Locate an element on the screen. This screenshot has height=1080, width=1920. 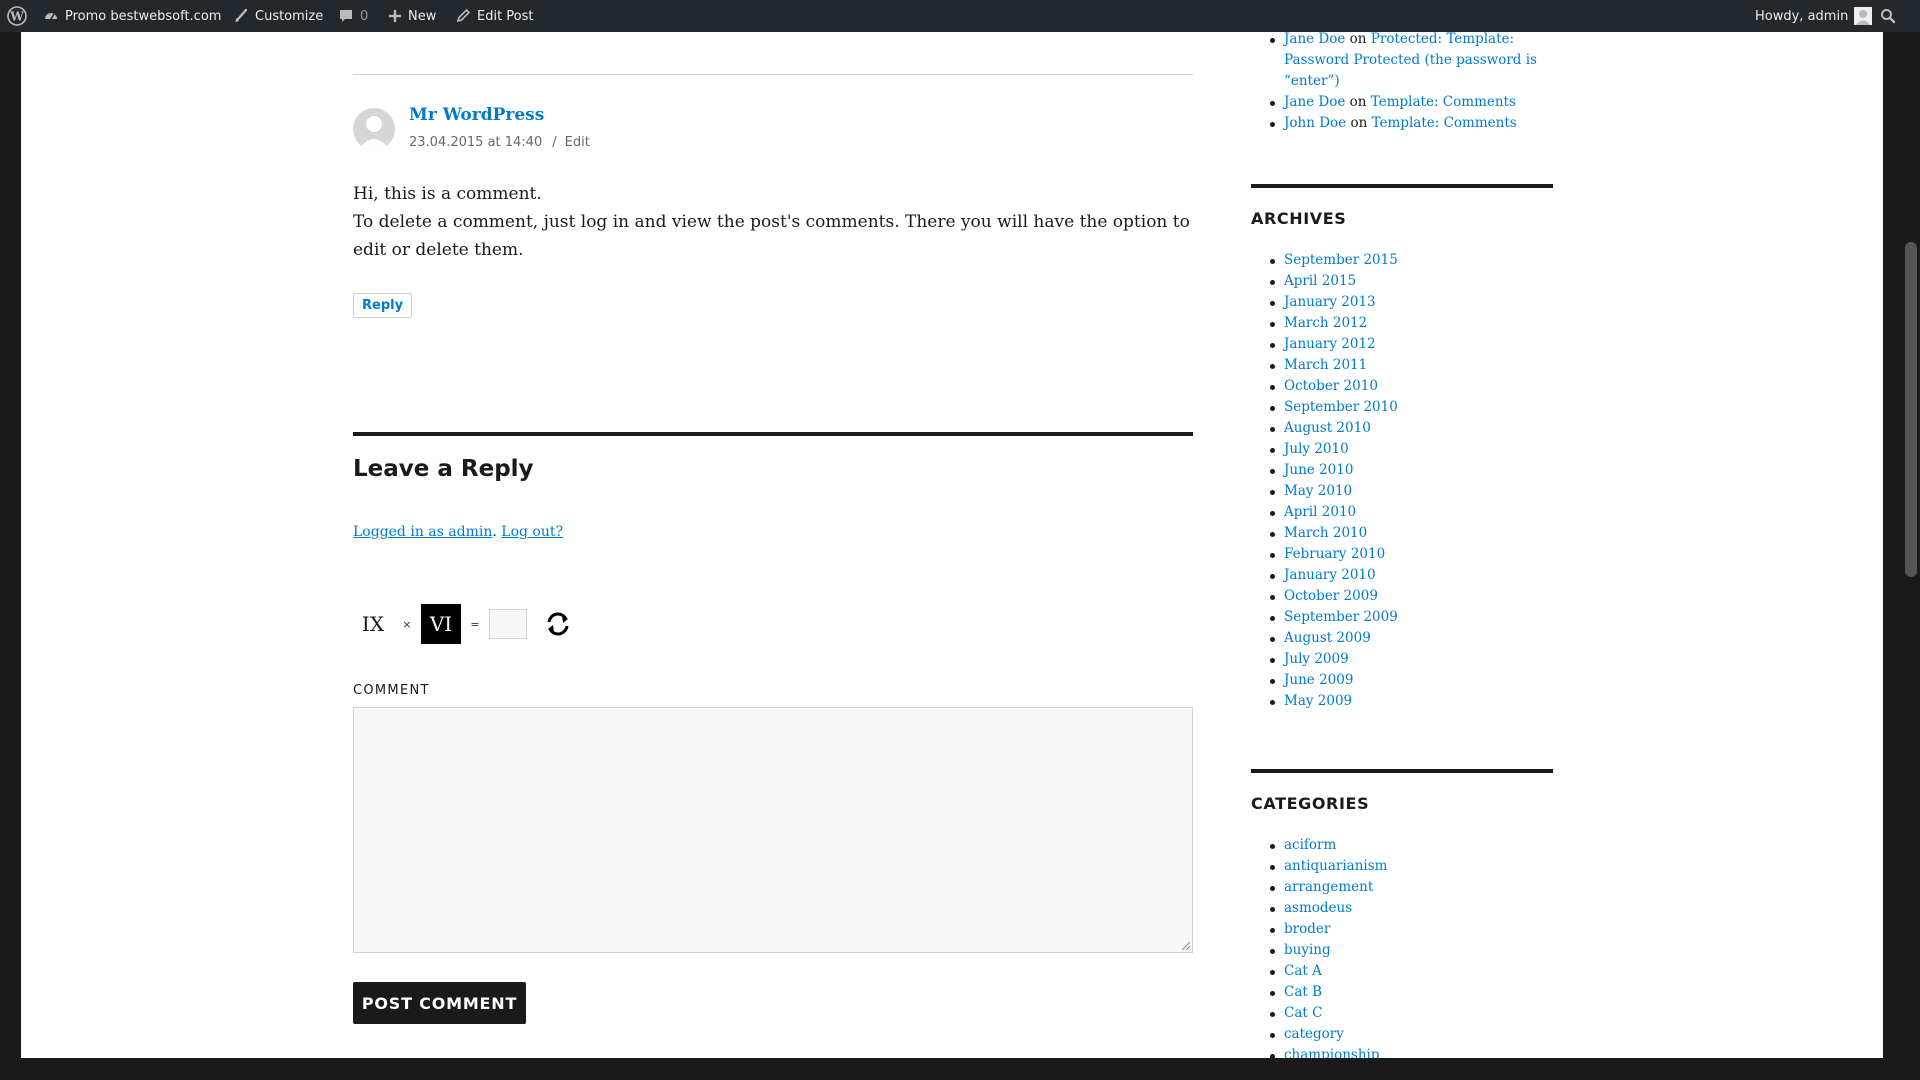
category-link: asmodeus is located at coordinates (1318, 908).